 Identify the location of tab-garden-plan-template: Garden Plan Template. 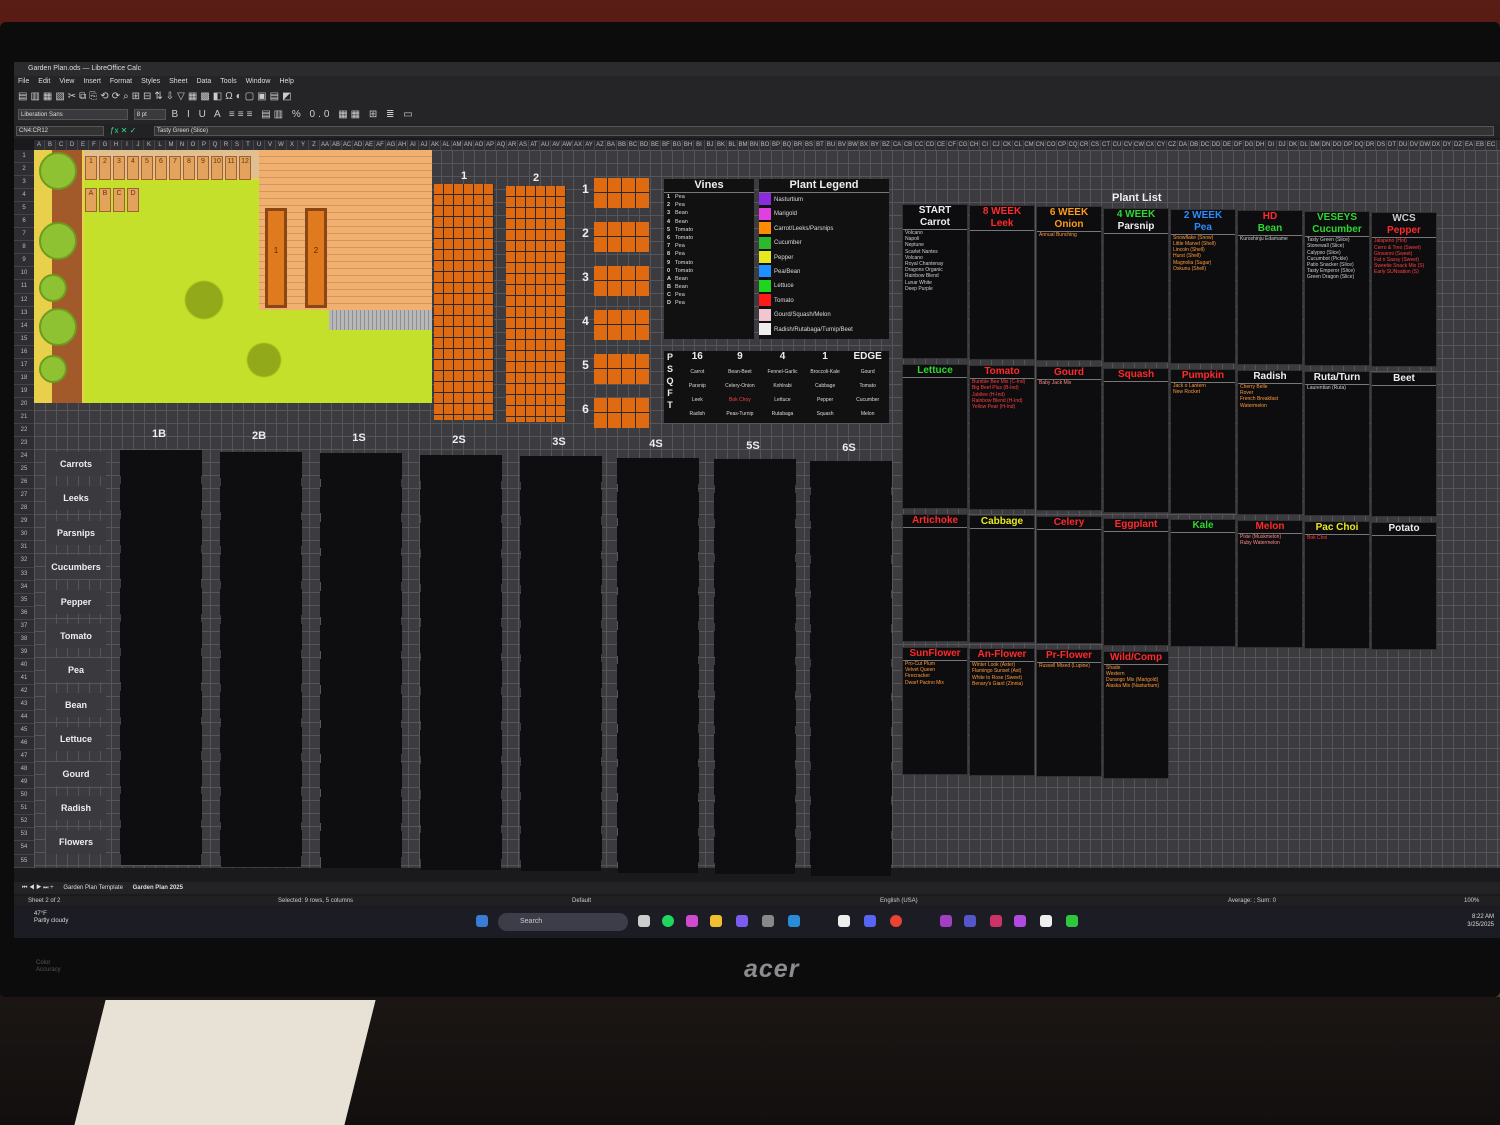
(93, 888).